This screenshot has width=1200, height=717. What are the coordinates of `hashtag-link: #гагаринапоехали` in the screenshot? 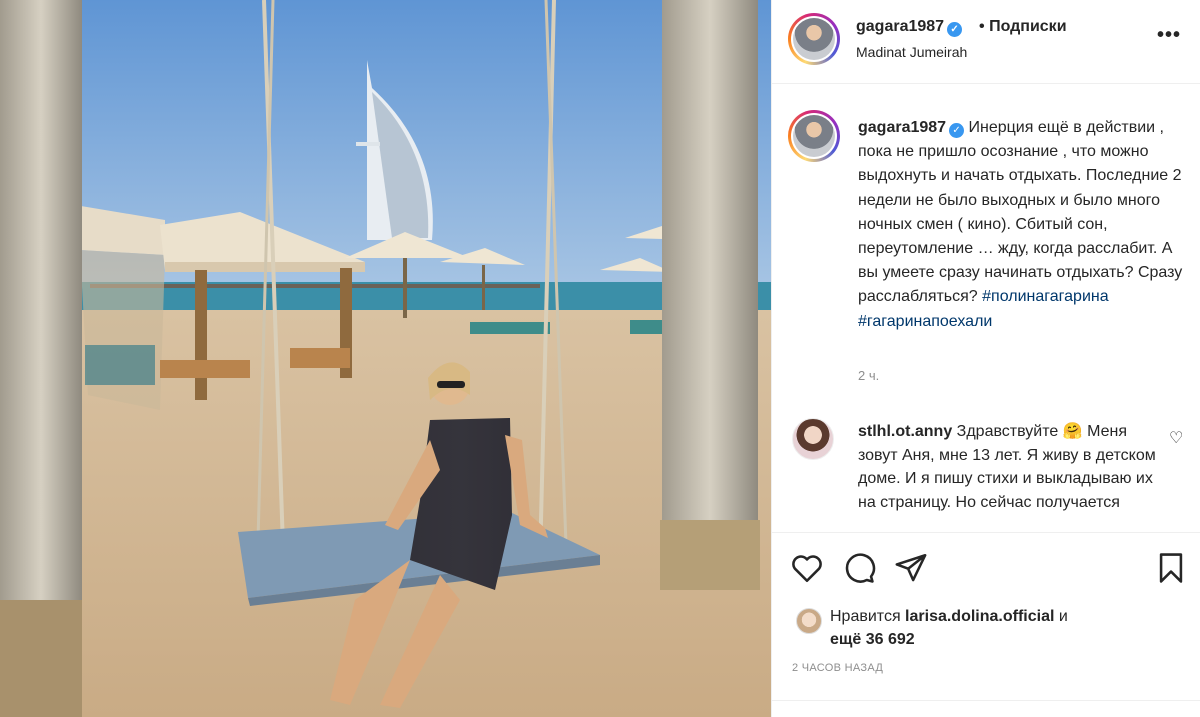 It's located at (925, 321).